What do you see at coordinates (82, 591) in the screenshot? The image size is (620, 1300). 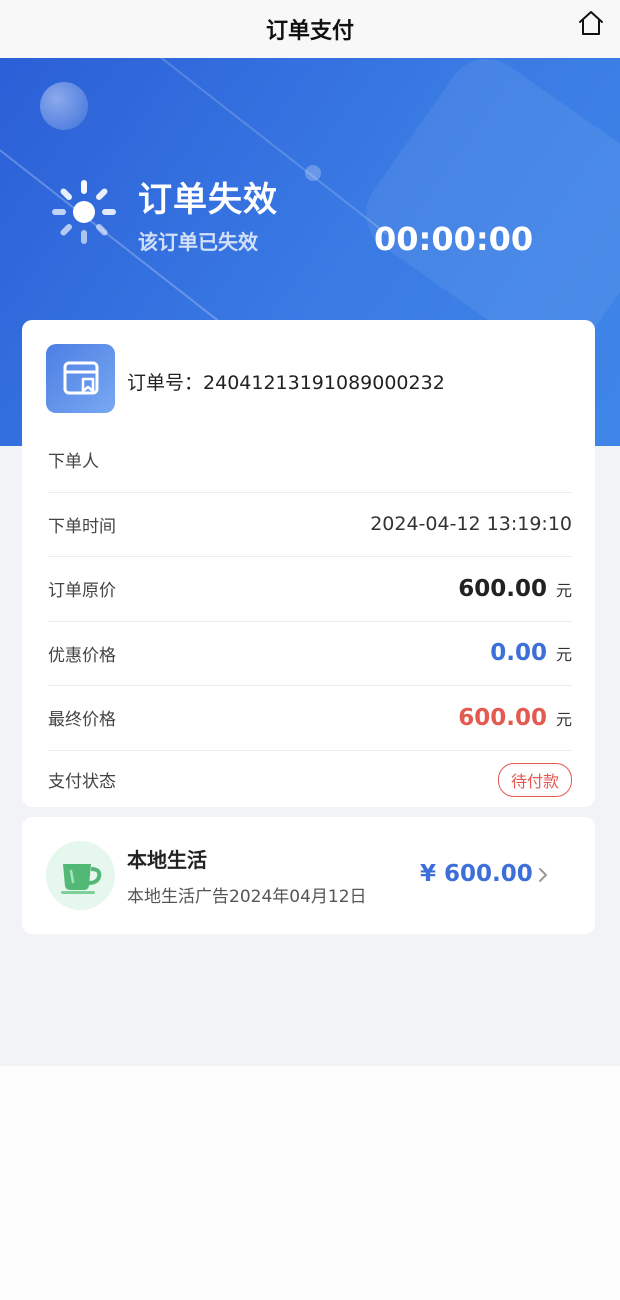 I see `original-price-label: 订单原价` at bounding box center [82, 591].